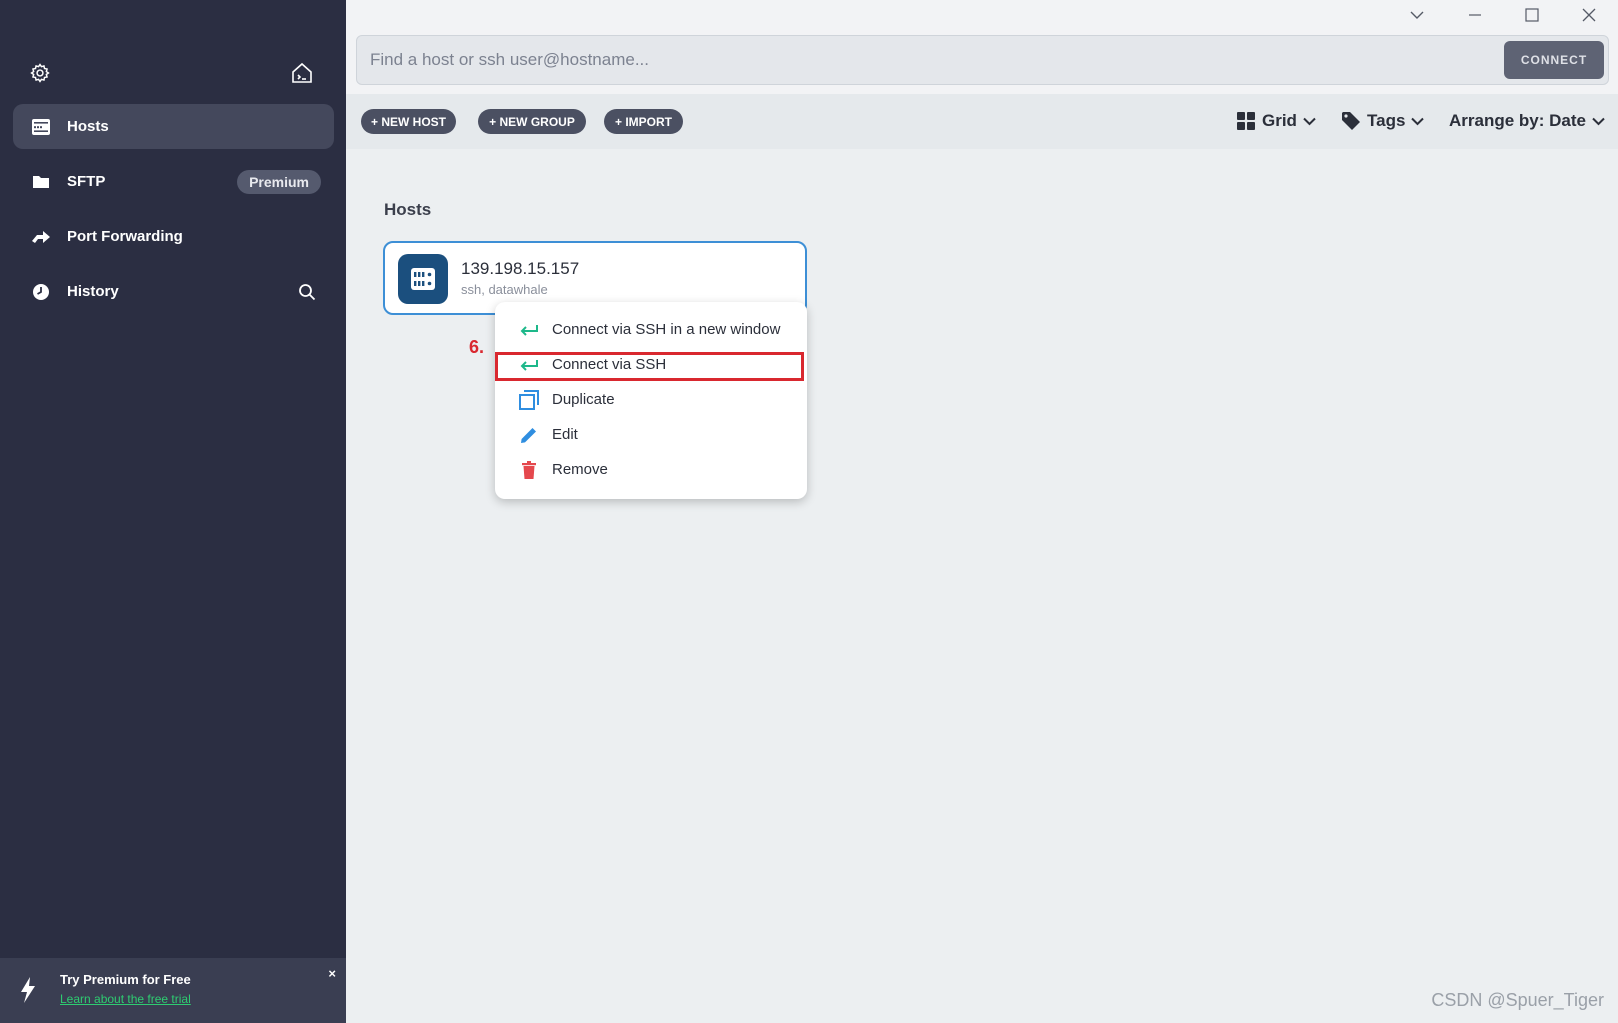 Image resolution: width=1618 pixels, height=1023 pixels. Describe the element at coordinates (580, 469) in the screenshot. I see `menu-item-label: Remove` at that location.